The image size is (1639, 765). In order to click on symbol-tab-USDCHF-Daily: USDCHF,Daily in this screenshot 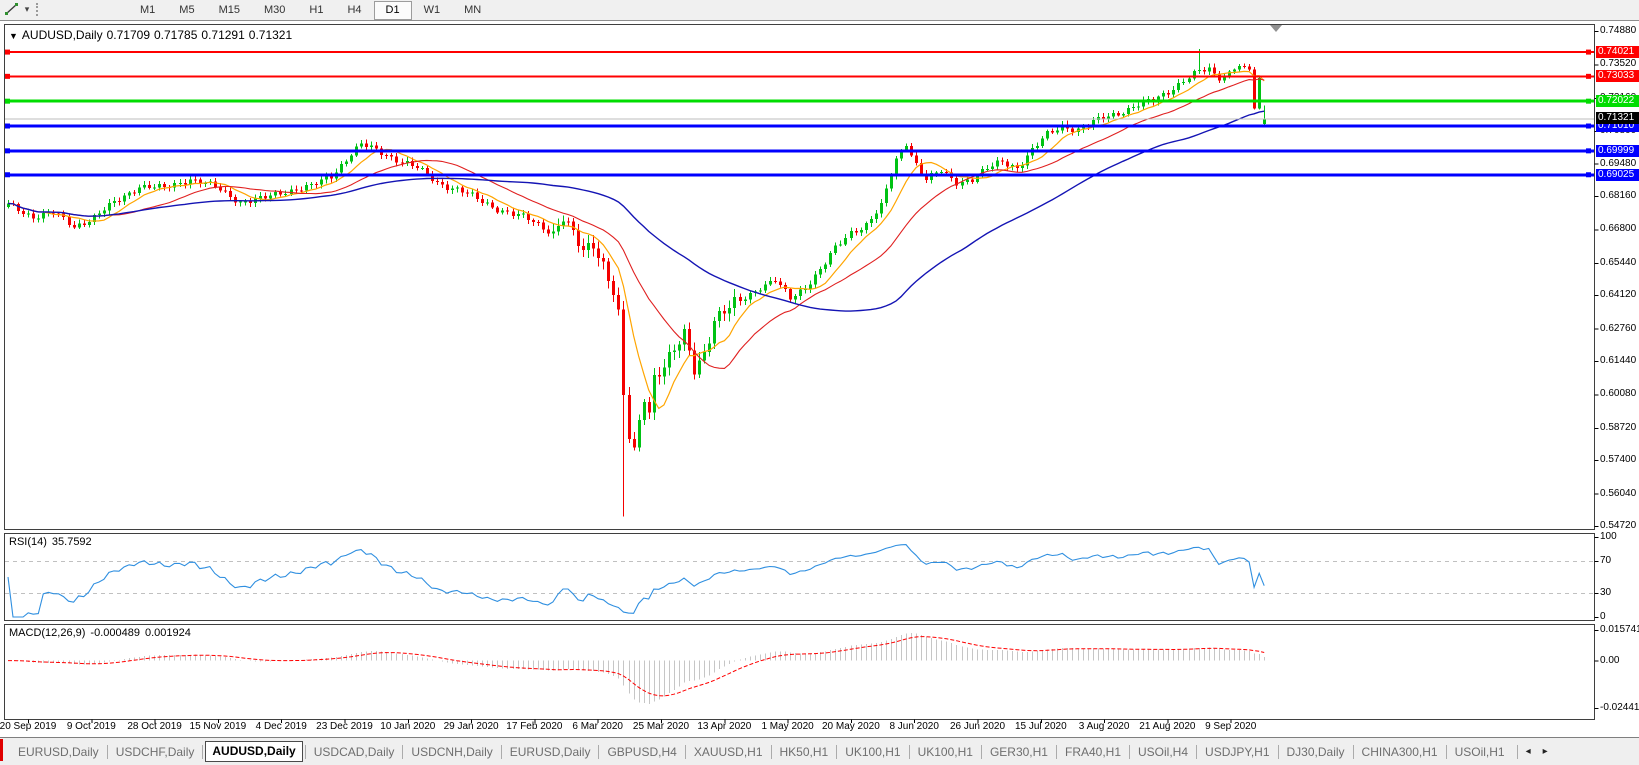, I will do `click(155, 752)`.